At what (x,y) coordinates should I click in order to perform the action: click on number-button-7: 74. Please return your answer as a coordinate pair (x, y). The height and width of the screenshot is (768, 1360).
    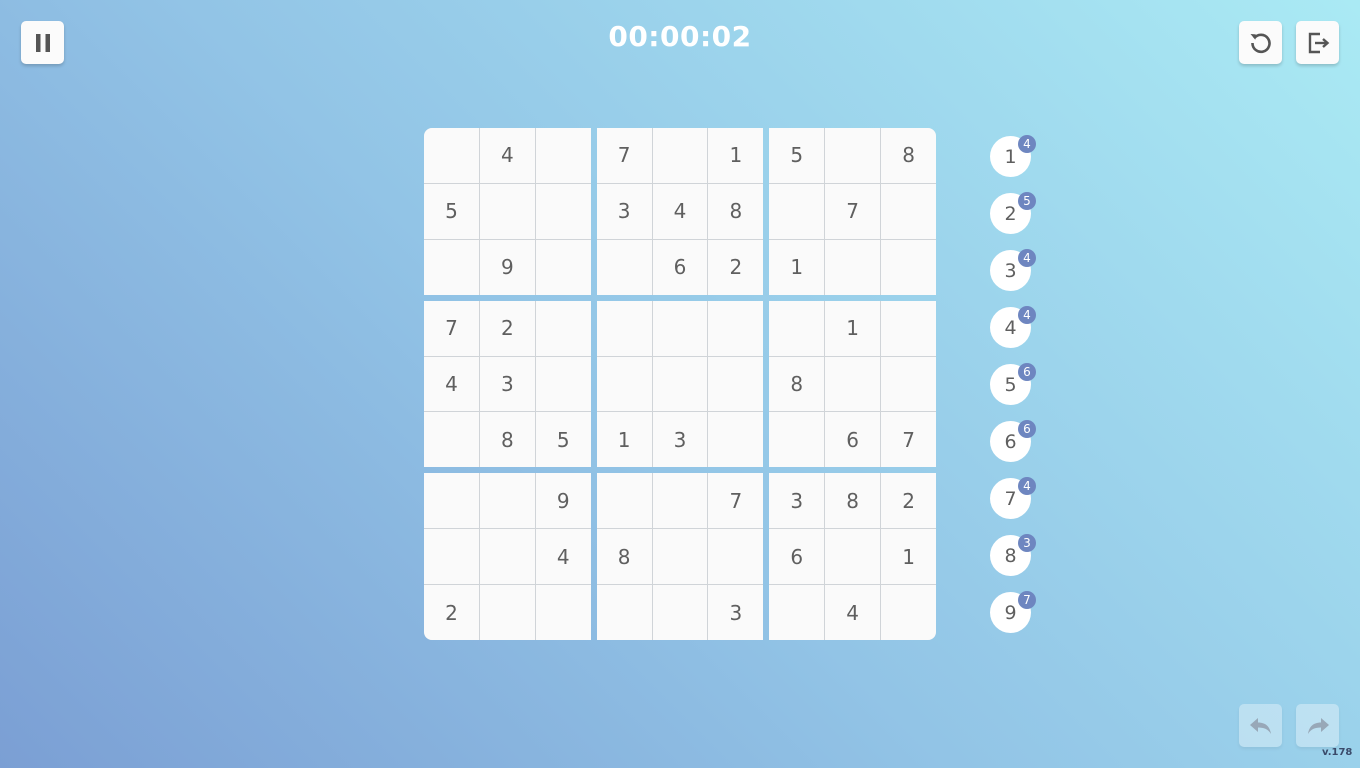
    Looking at the image, I should click on (1013, 498).